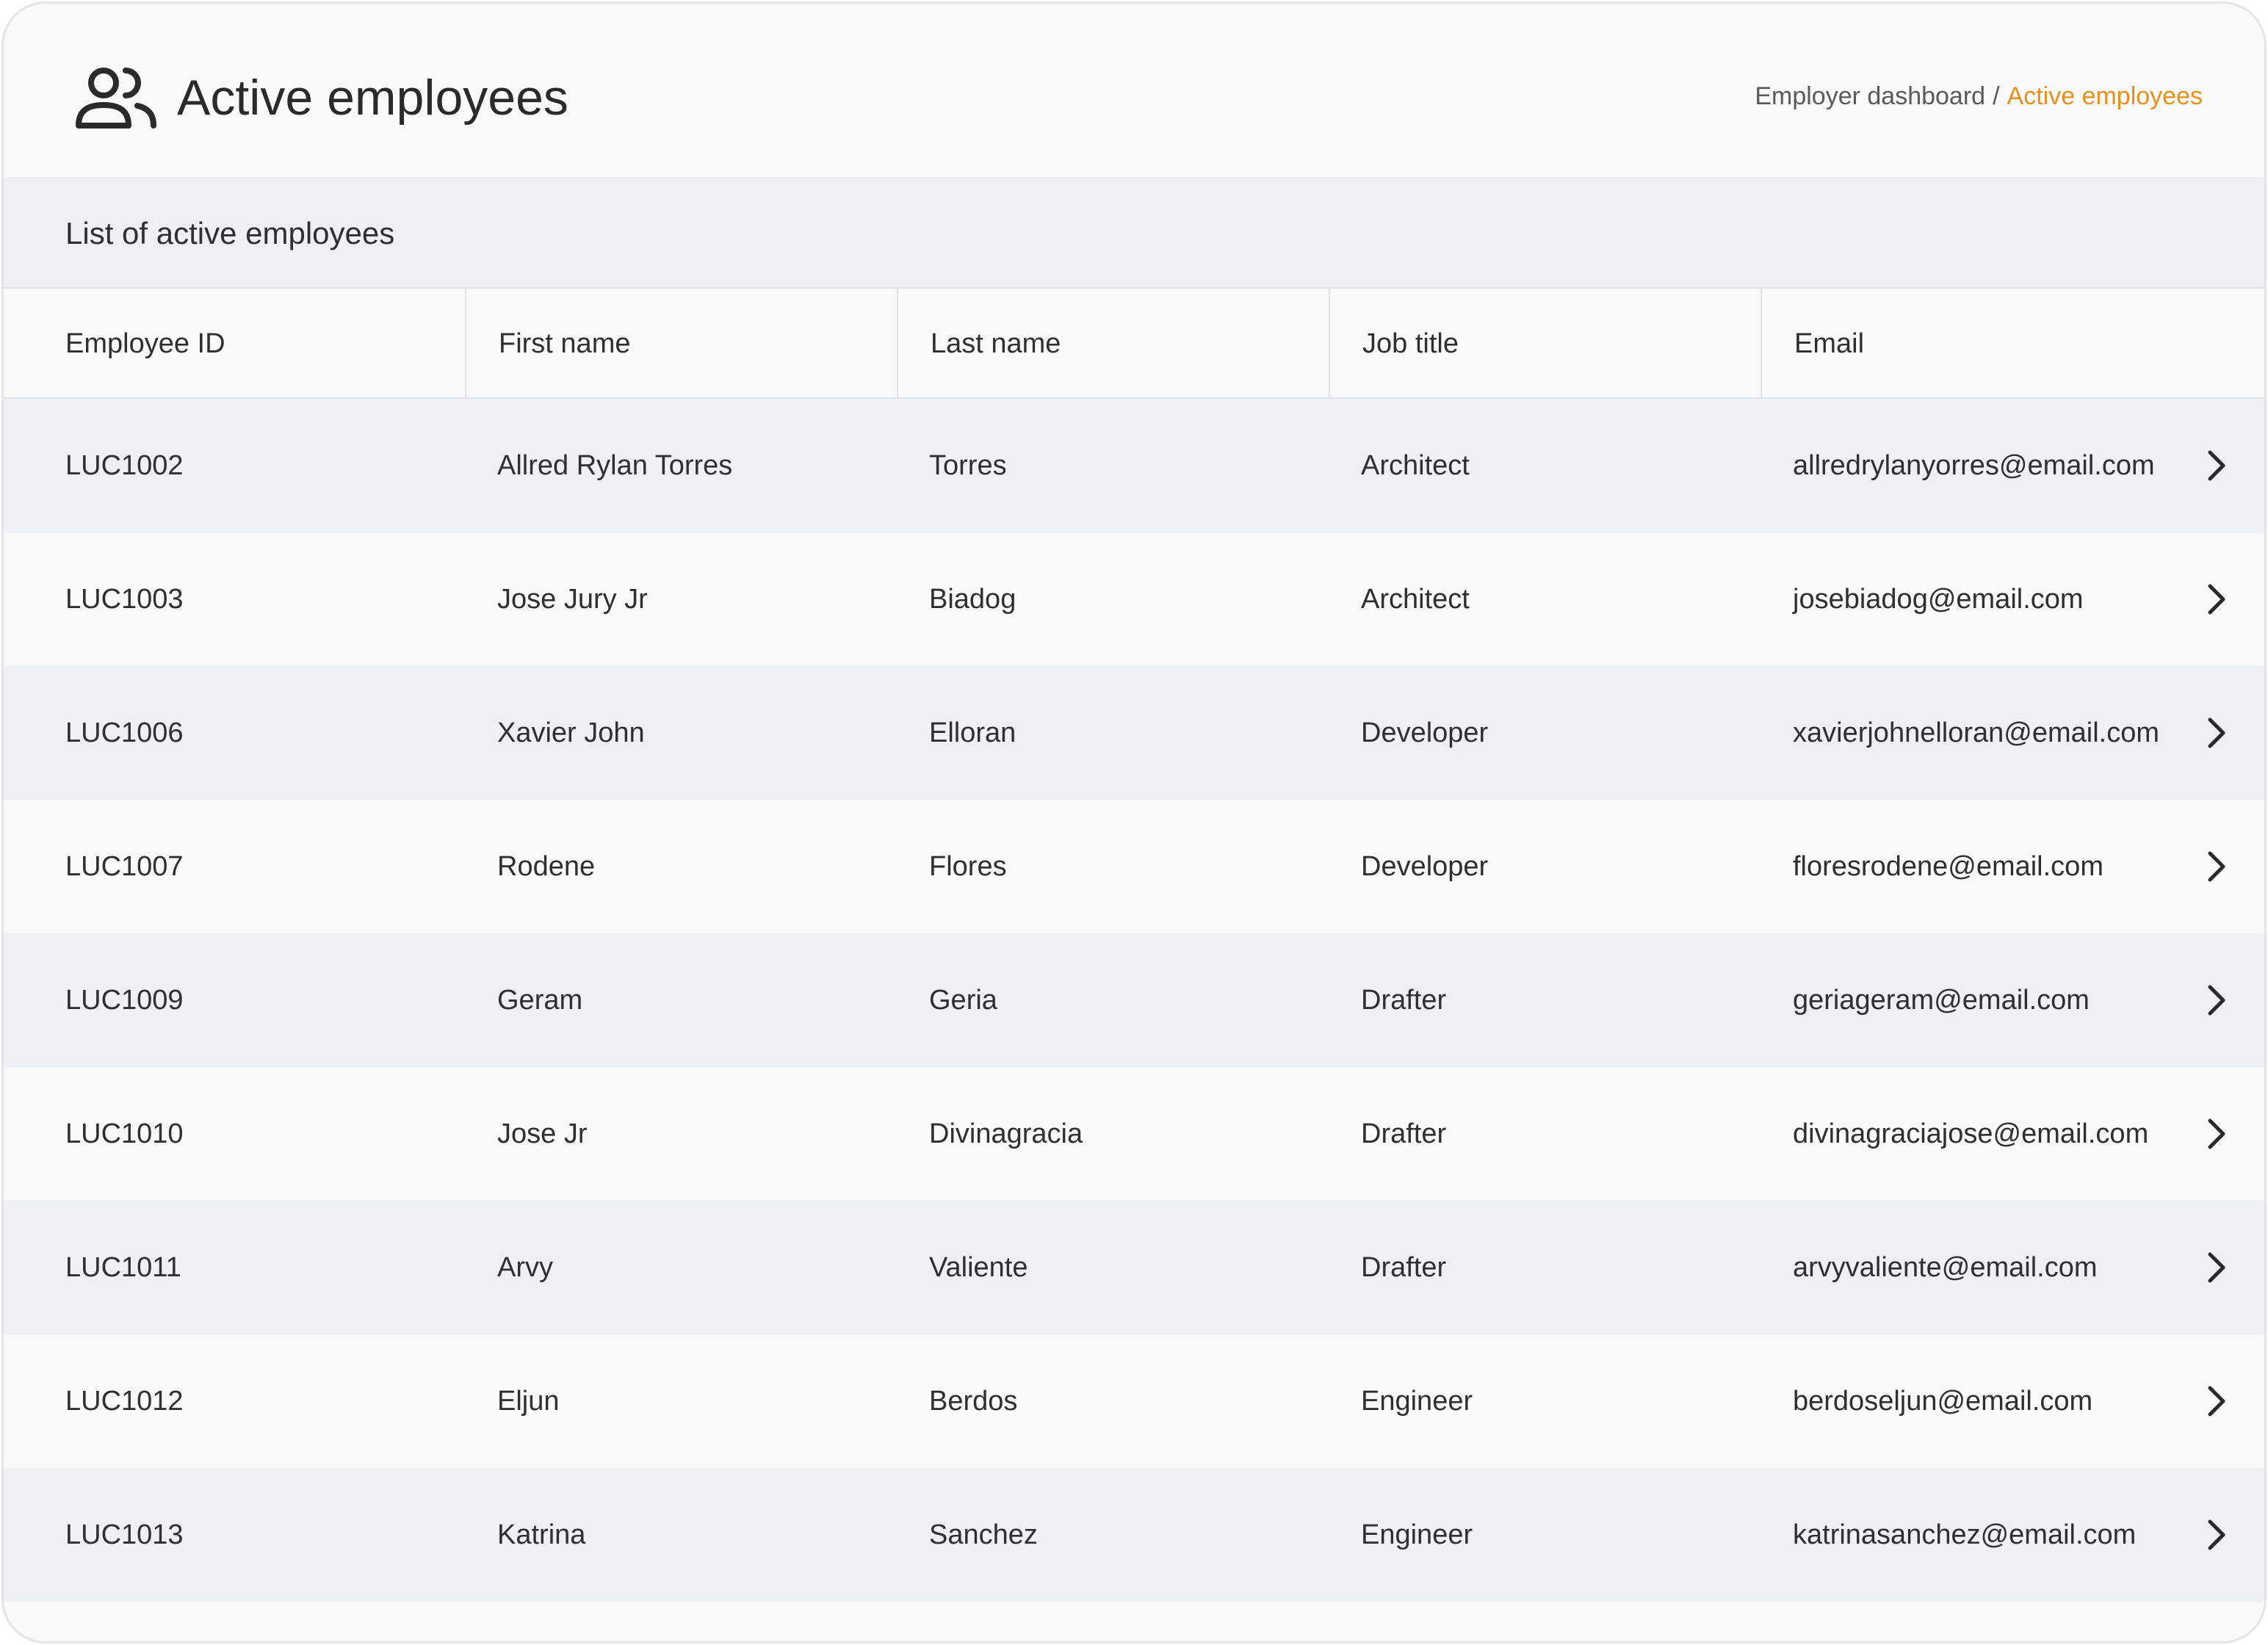 Image resolution: width=2268 pixels, height=1645 pixels. Describe the element at coordinates (235, 343) in the screenshot. I see `column-header-employee-id: Employee ID` at that location.